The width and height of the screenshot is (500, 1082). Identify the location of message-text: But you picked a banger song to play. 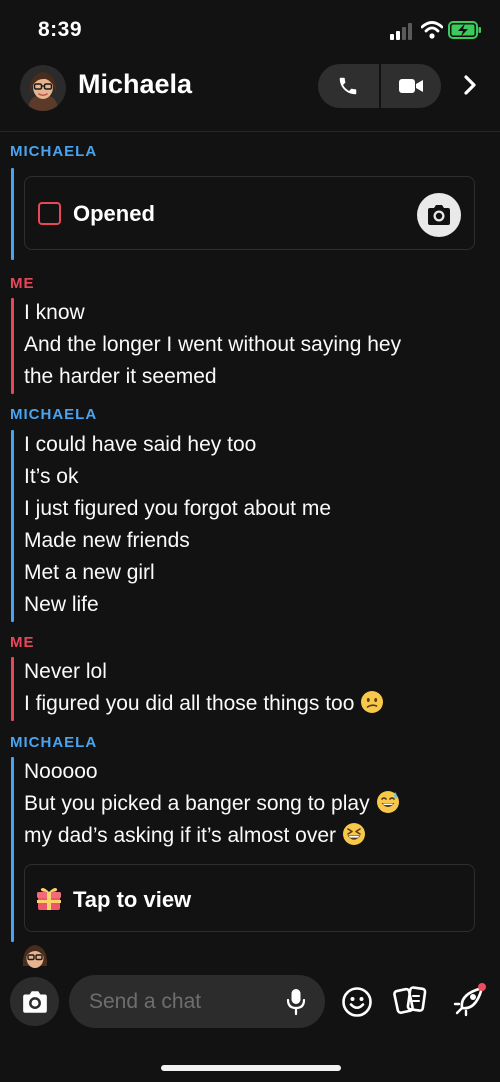
(197, 803).